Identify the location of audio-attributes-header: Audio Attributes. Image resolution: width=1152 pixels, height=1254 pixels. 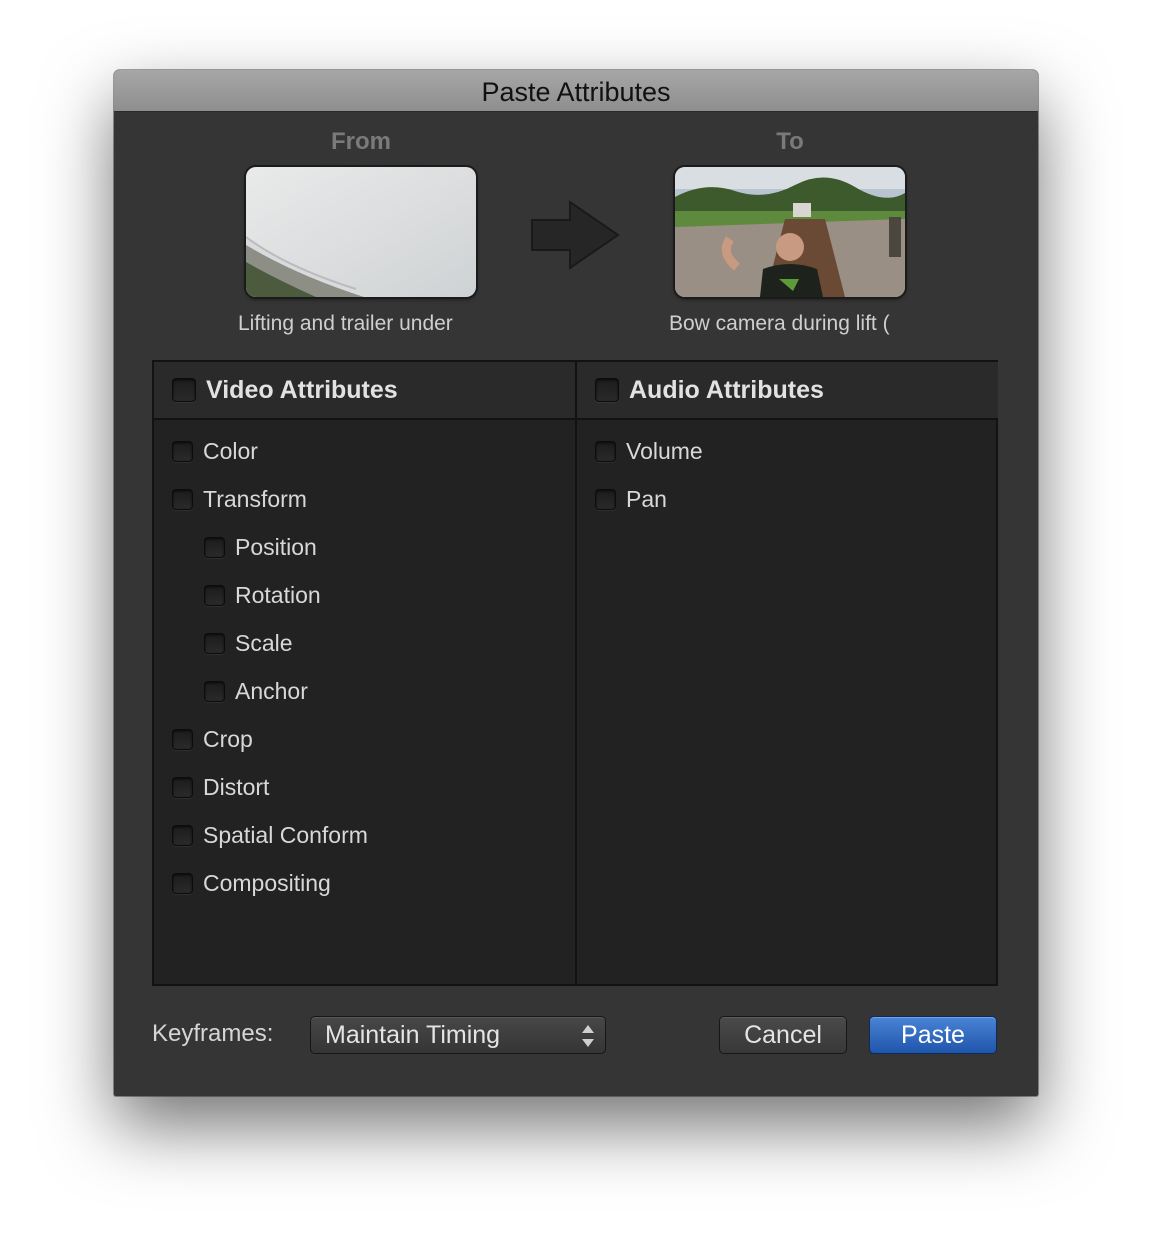
(787, 391).